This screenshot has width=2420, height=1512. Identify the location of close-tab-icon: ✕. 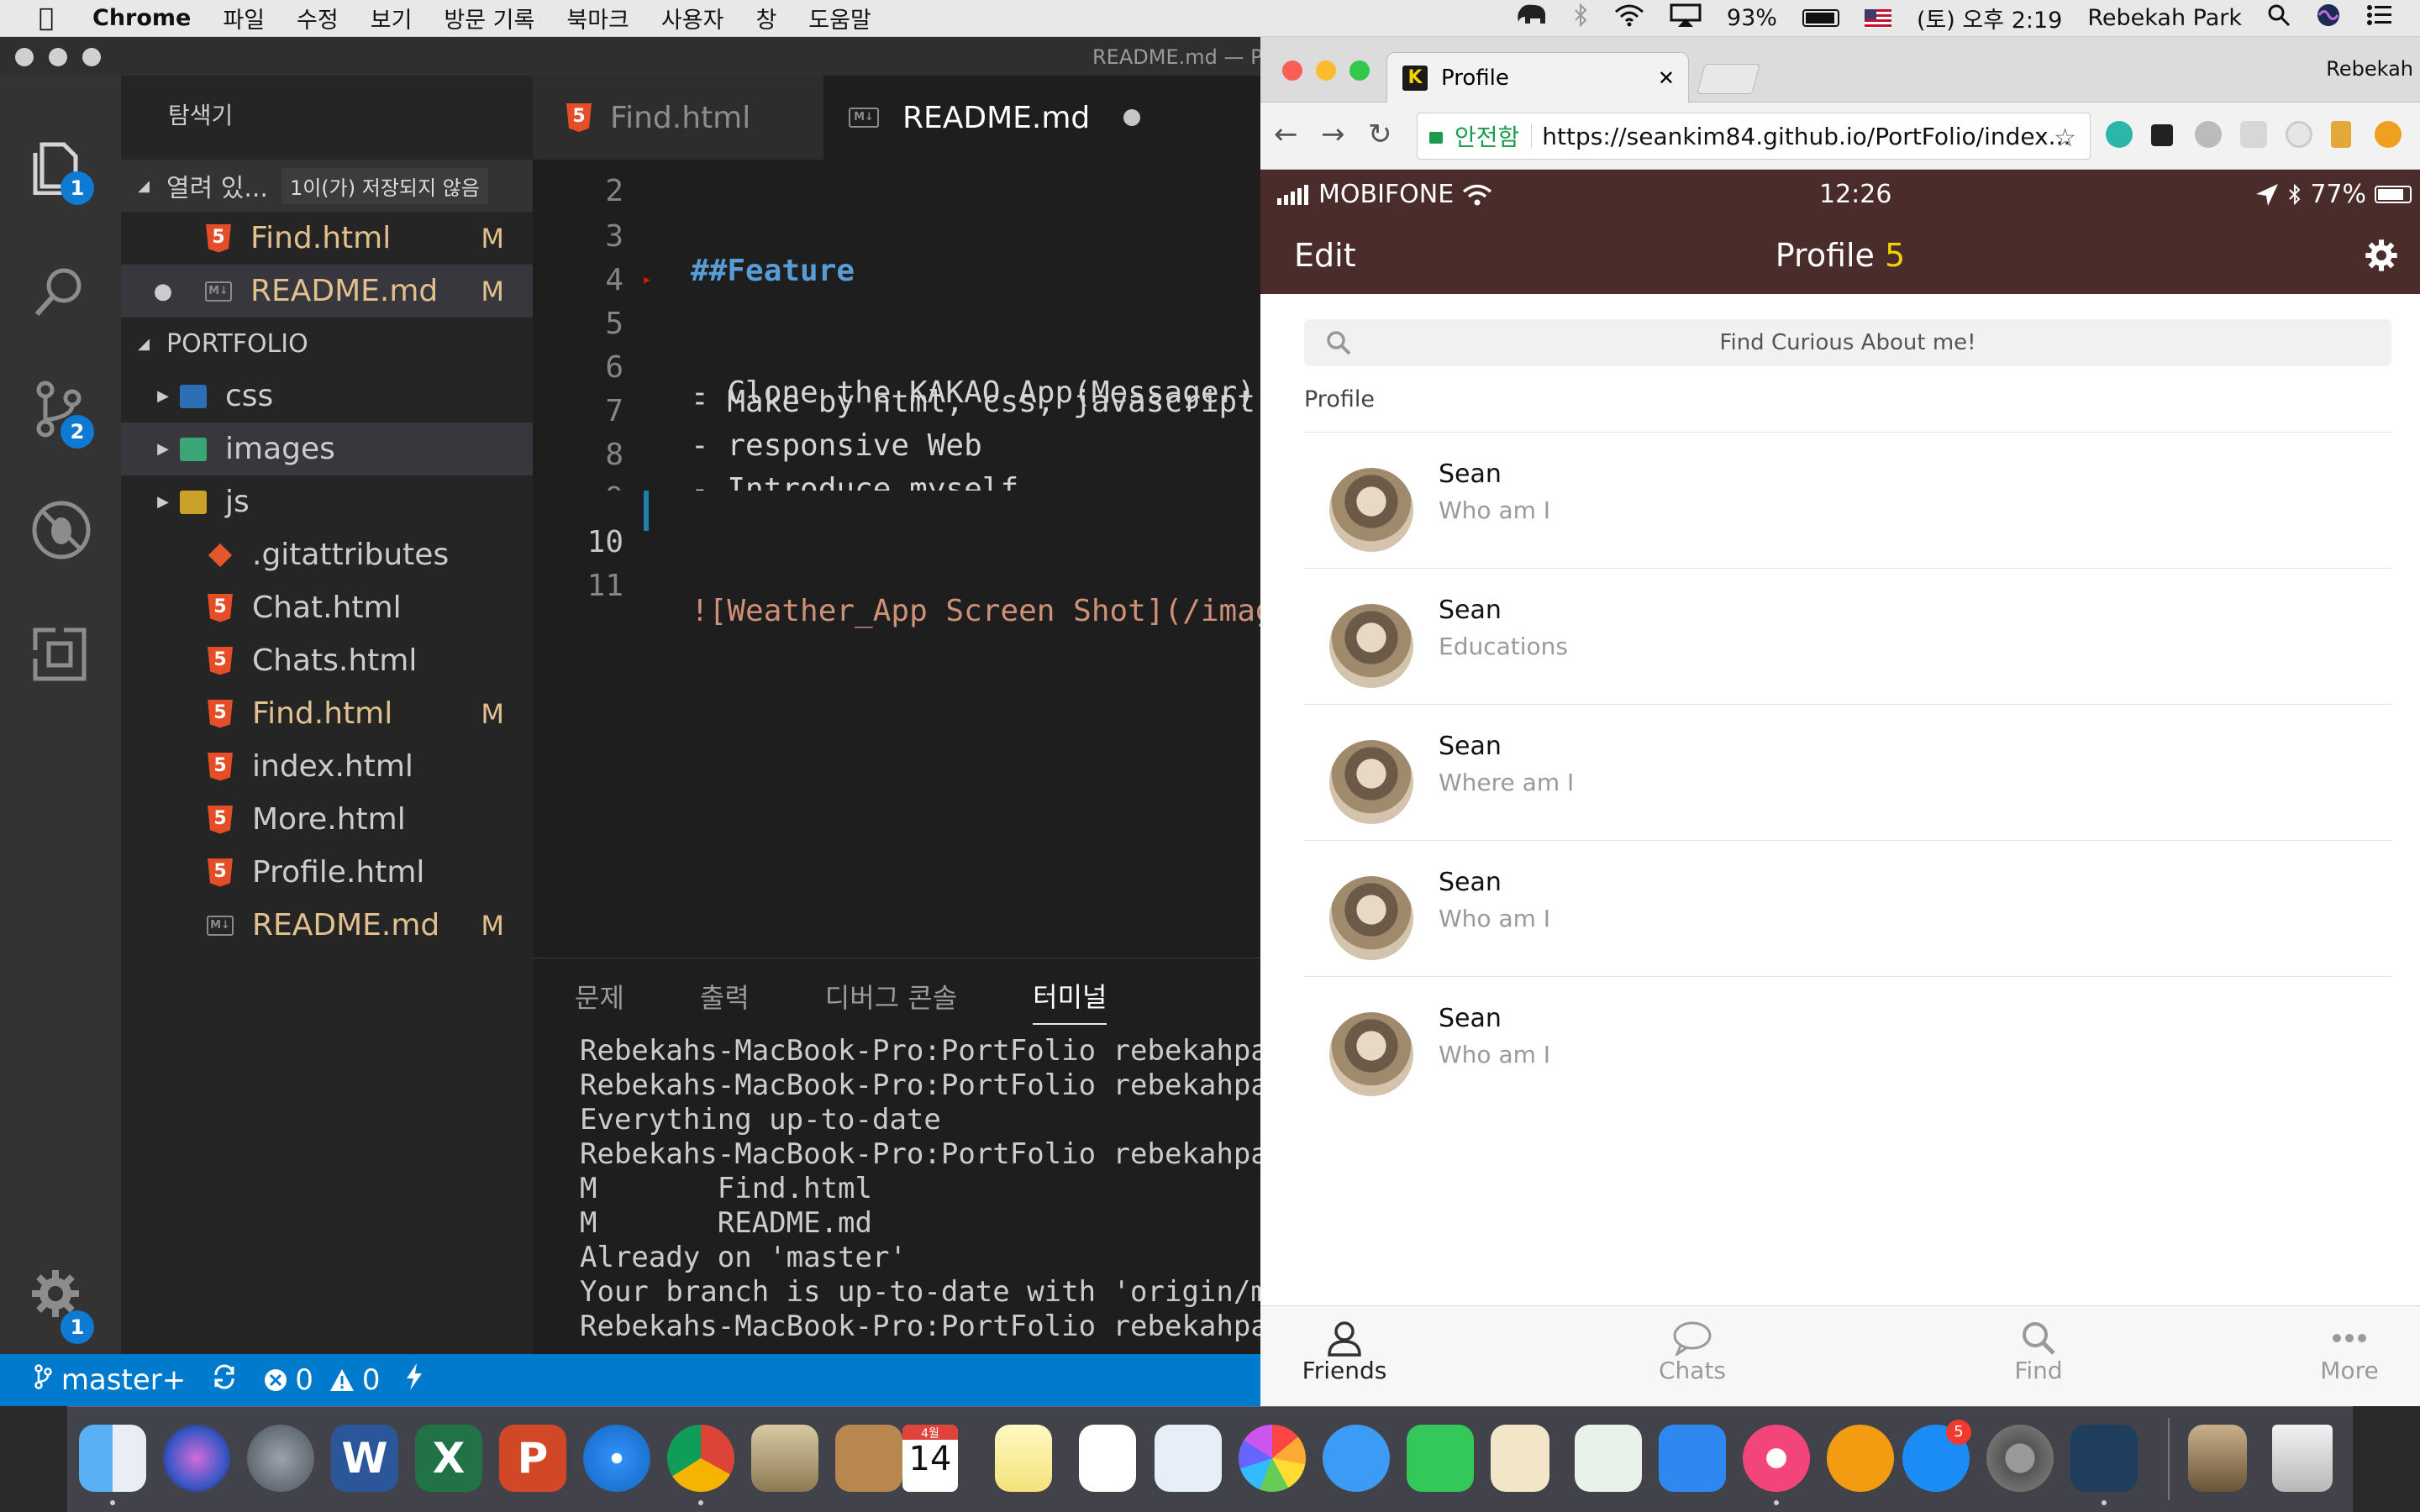
(1666, 78).